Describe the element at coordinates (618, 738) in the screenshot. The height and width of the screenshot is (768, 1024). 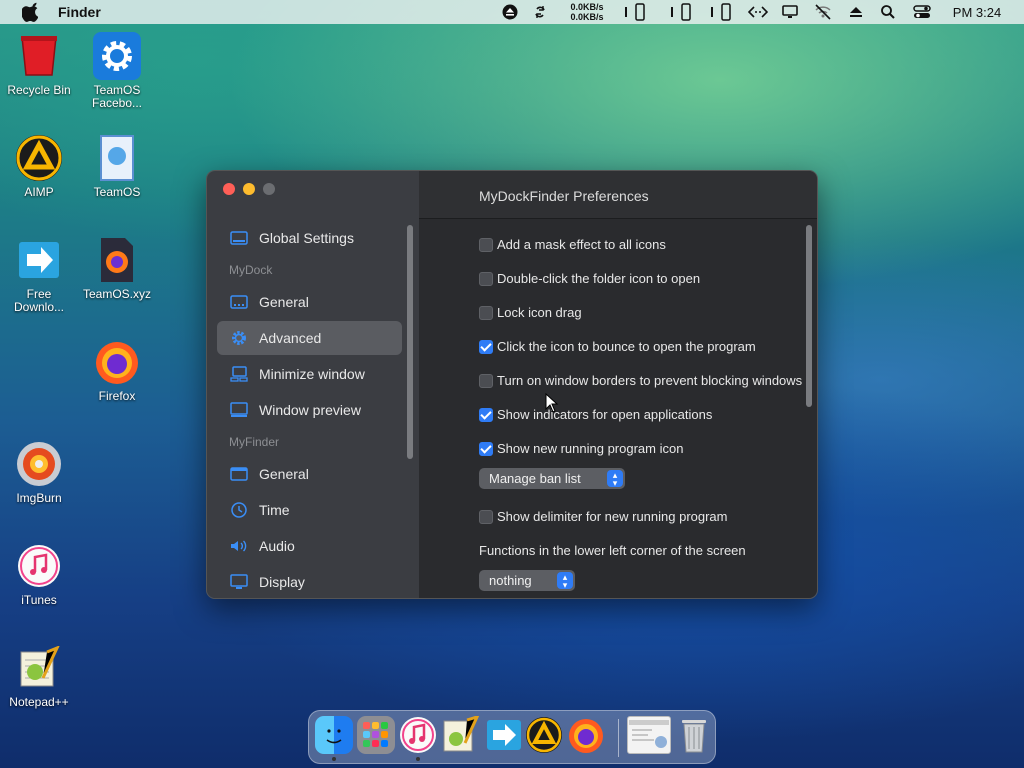
I see `dock-separator` at that location.